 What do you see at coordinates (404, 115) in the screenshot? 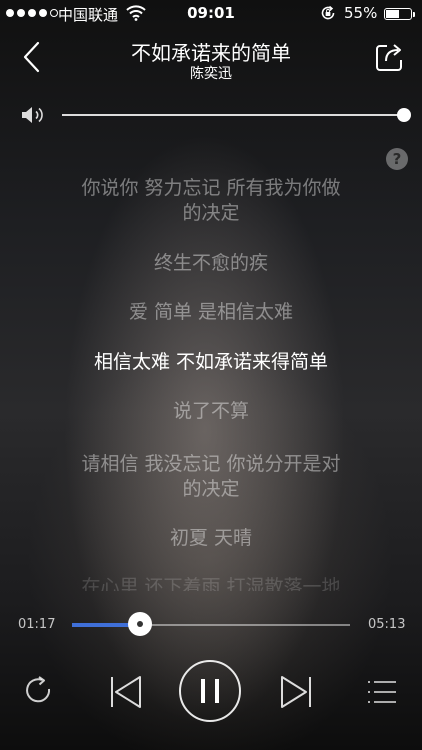
I see `volume-slider-knob` at bounding box center [404, 115].